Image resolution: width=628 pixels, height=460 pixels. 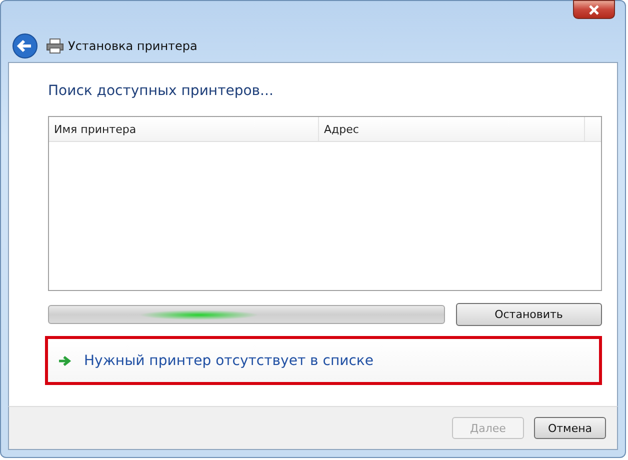 What do you see at coordinates (529, 314) in the screenshot?
I see `stop-button: Остановить` at bounding box center [529, 314].